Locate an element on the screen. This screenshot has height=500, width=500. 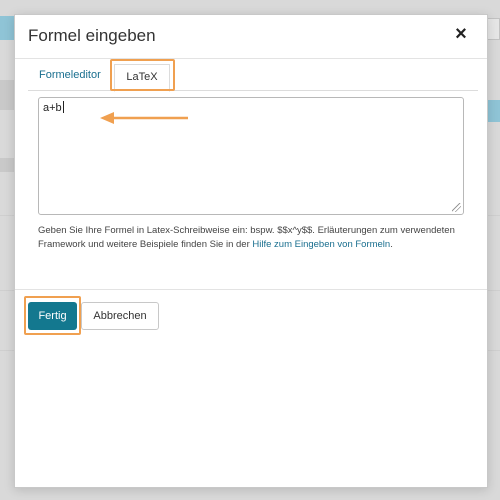
help-text-suffix: . is located at coordinates (391, 244).